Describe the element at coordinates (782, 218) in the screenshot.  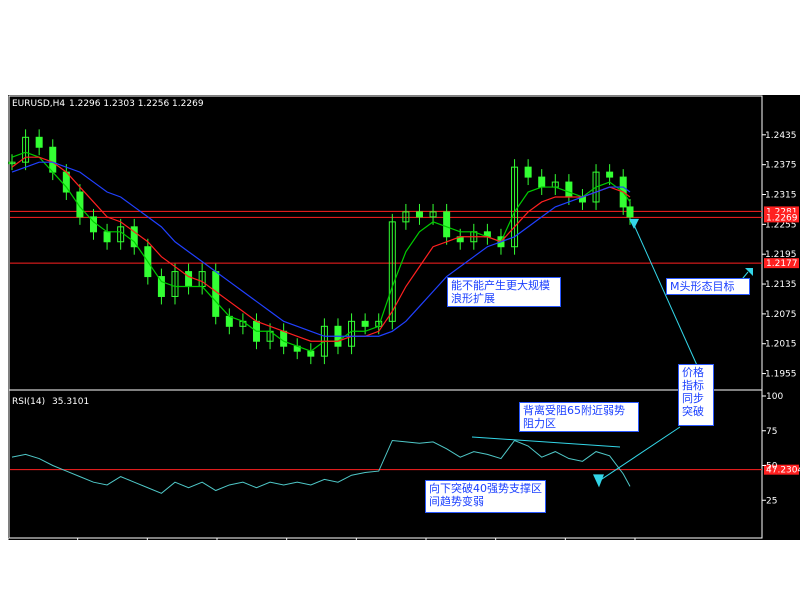
I see `level-tag-label-1: 1.2269` at that location.